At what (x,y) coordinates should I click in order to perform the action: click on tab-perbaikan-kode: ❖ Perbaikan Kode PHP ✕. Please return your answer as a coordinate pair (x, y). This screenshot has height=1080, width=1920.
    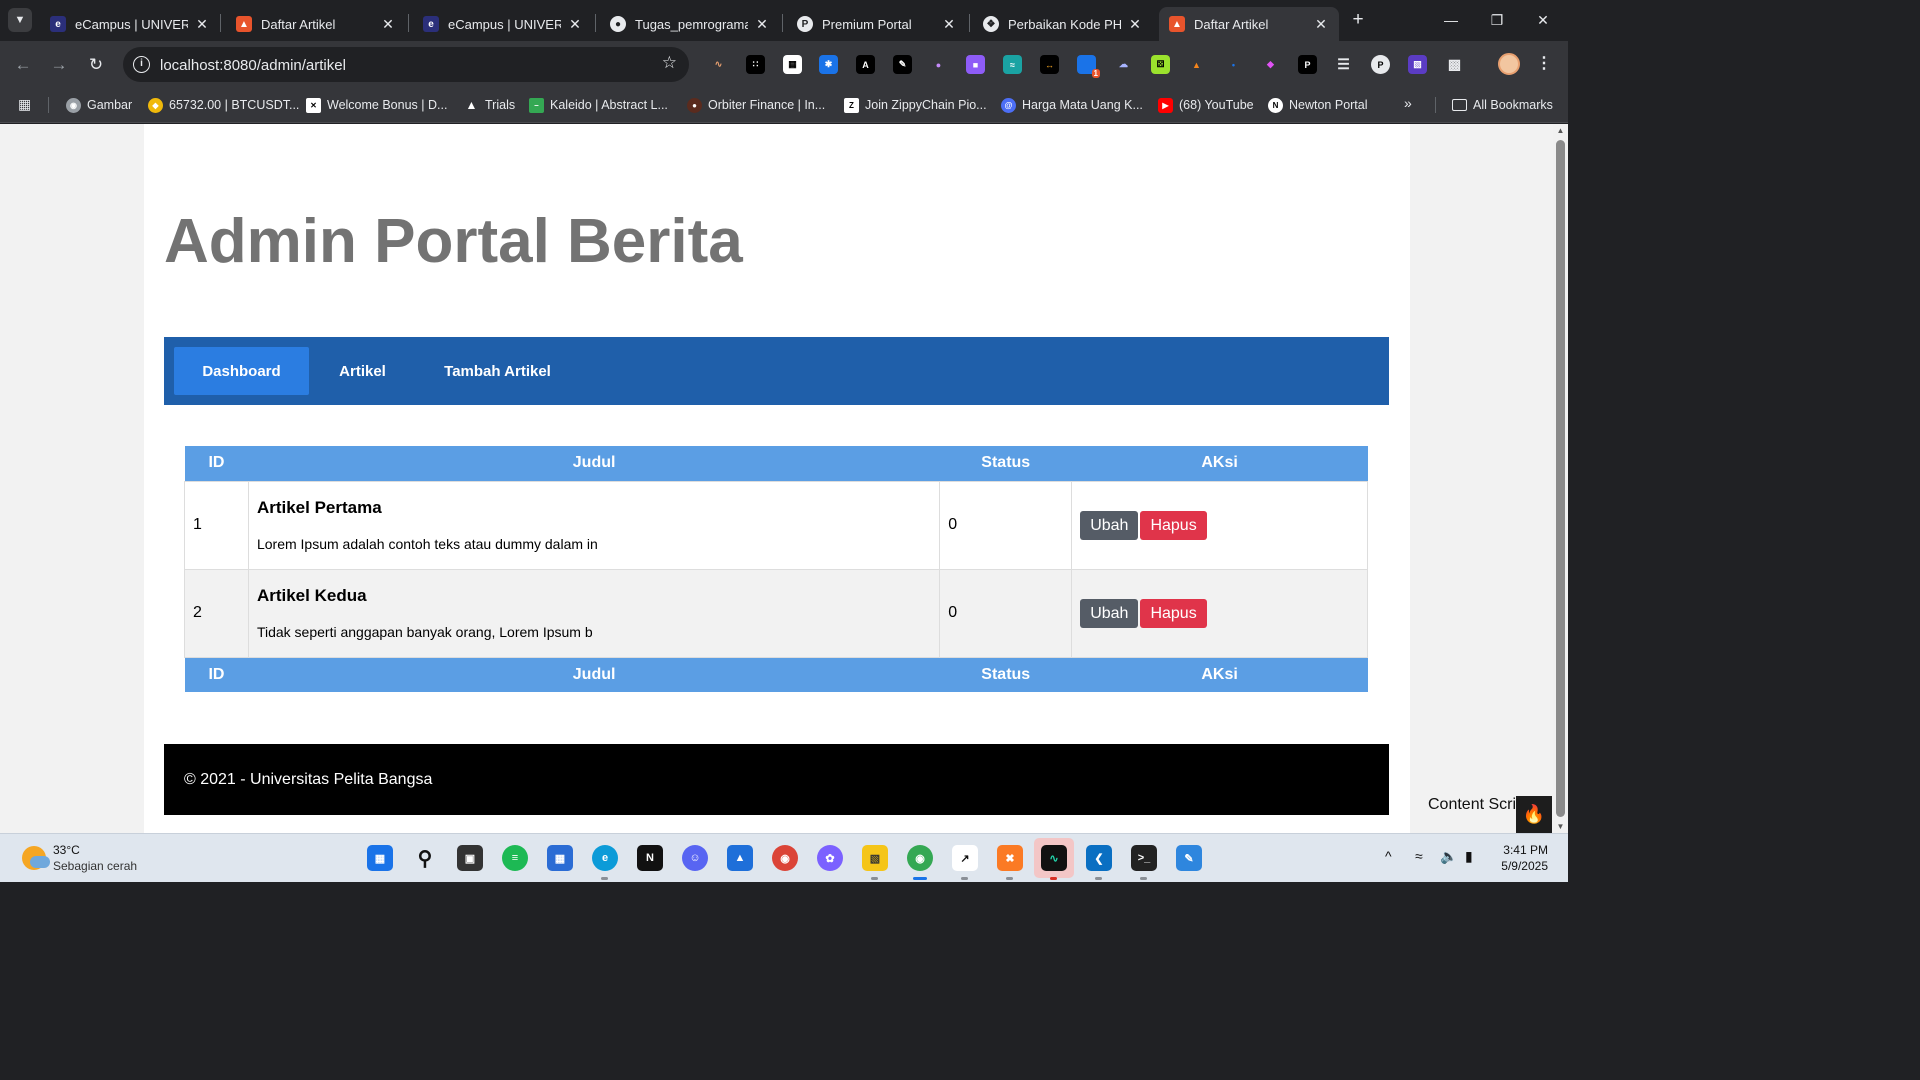
    Looking at the image, I should click on (1063, 24).